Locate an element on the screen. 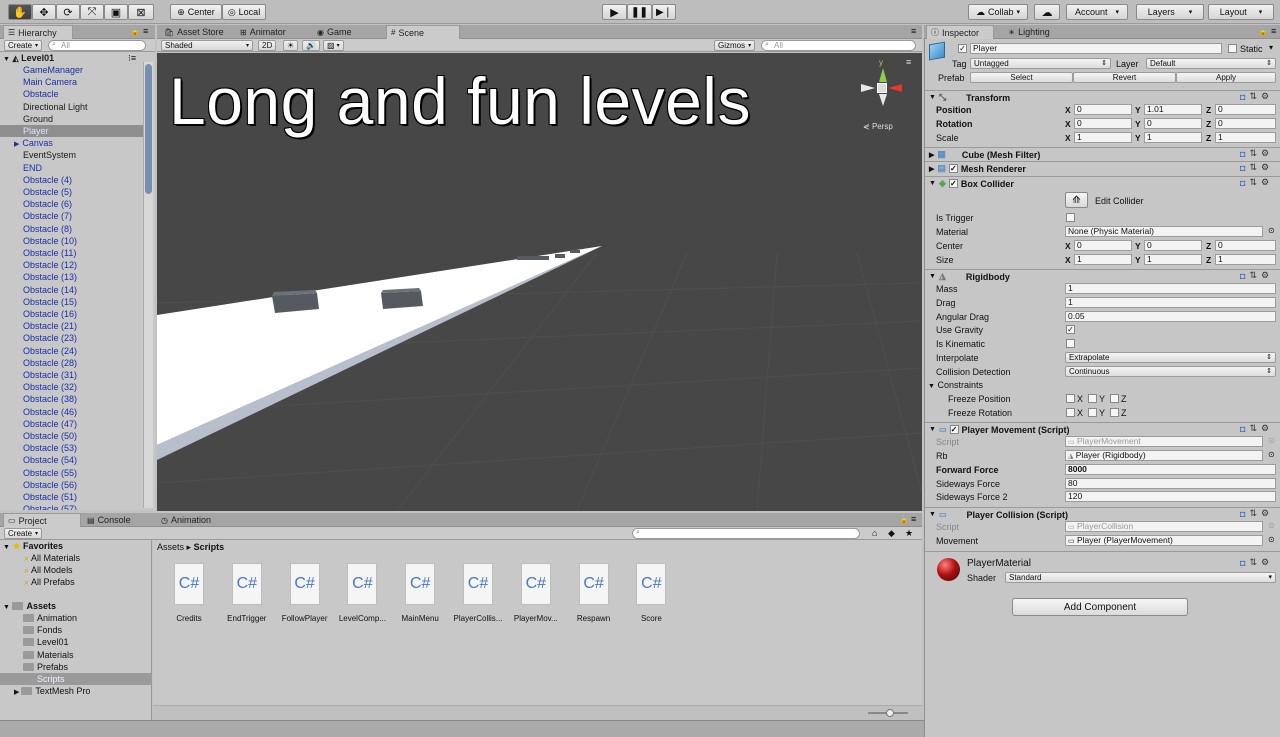  collider-center-y-field: 0 is located at coordinates (1173, 245).